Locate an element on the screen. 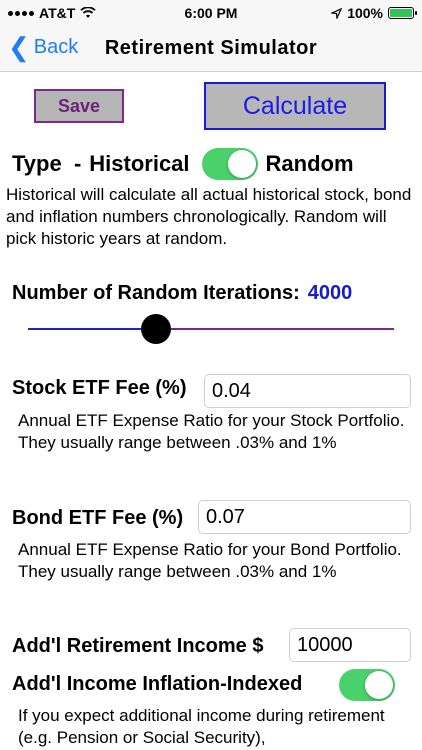 This screenshot has height=750, width=422. slider-thumb is located at coordinates (156, 329).